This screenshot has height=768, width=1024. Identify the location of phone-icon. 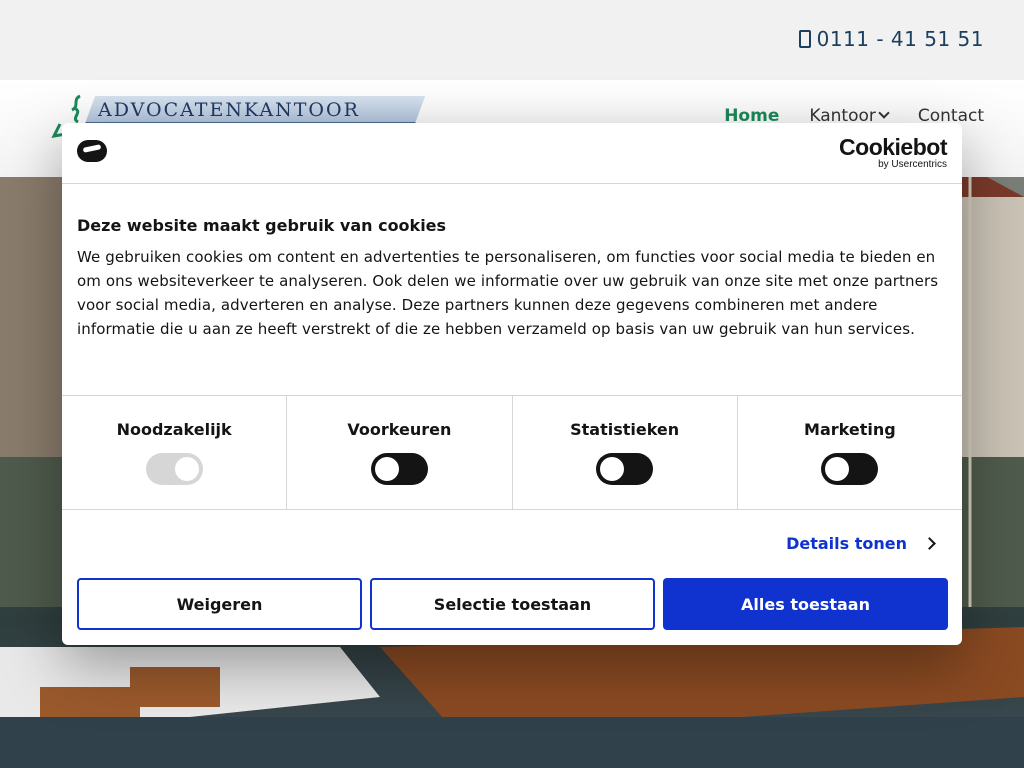
(804, 39).